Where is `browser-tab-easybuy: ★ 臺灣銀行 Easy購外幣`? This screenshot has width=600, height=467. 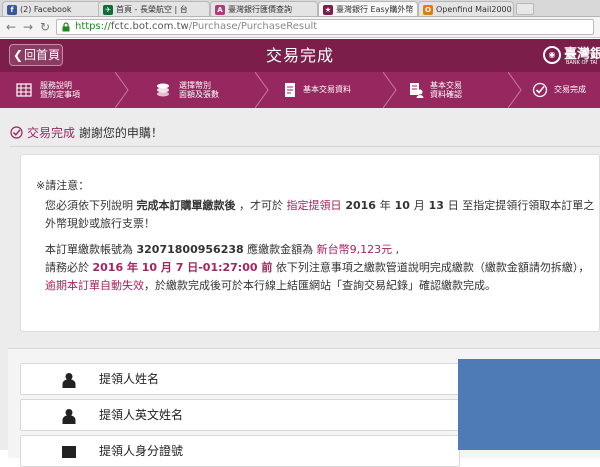 browser-tab-easybuy: ★ 臺灣銀行 Easy購外幣 is located at coordinates (368, 8).